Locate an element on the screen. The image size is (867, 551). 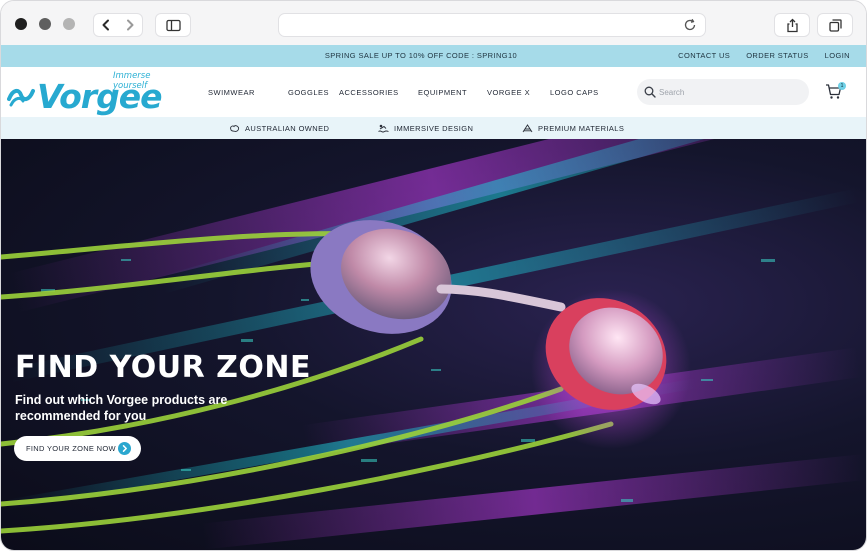
utility-links: CONTACT US ORDER STATUS LOGIN is located at coordinates (764, 55).